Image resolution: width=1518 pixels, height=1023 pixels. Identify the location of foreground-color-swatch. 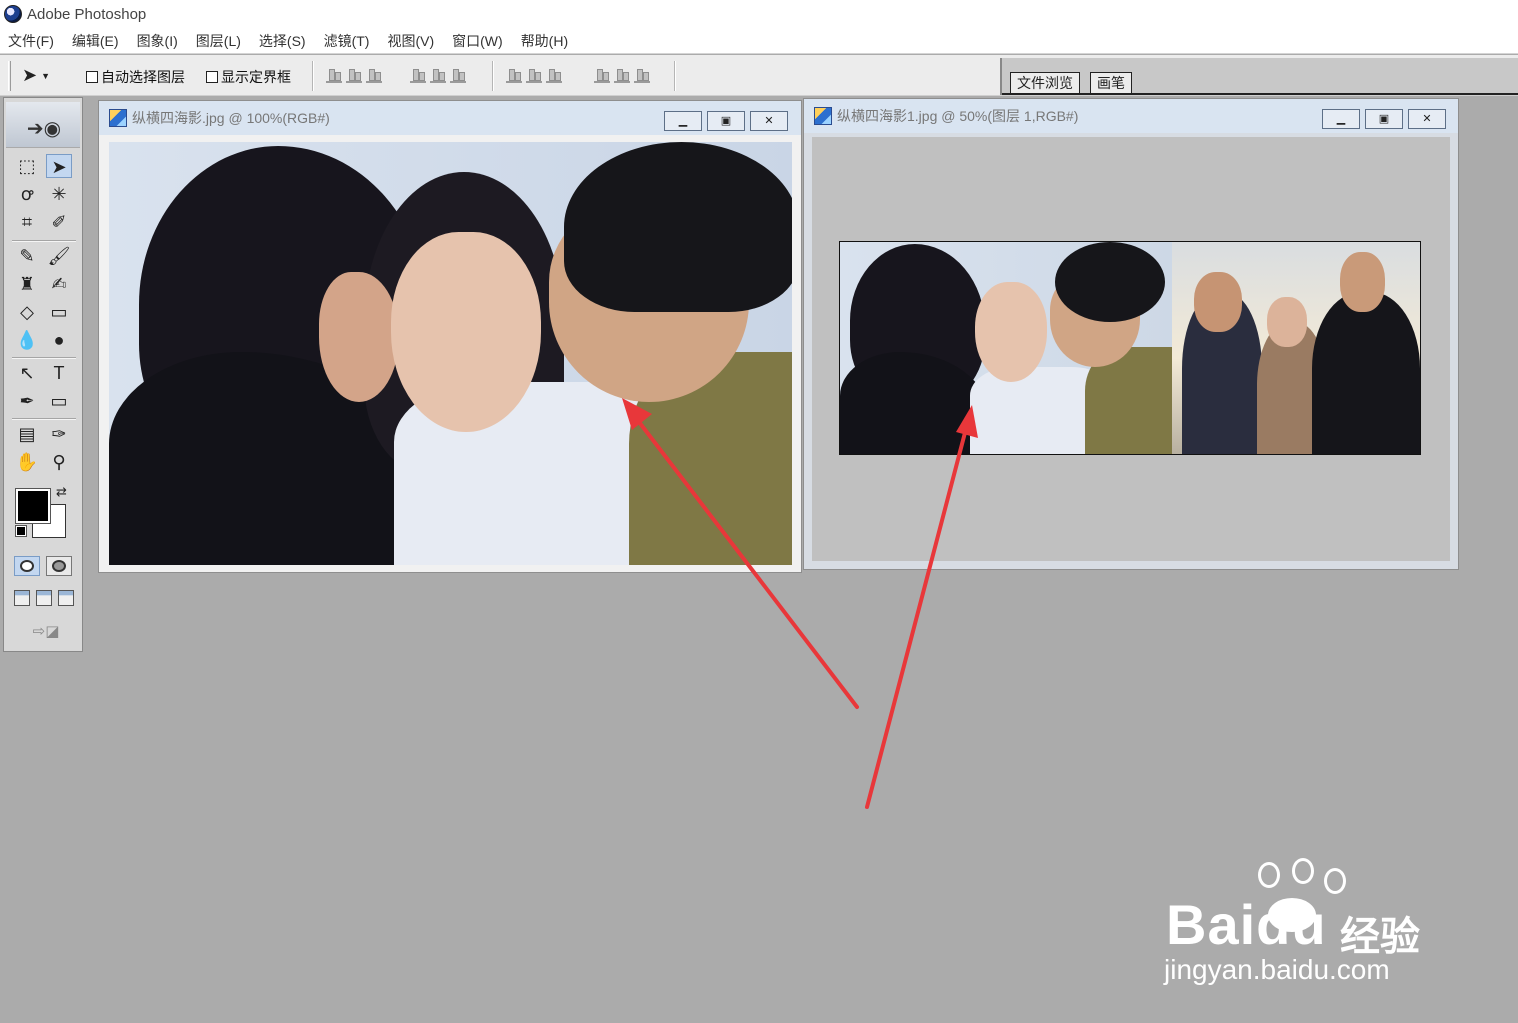
(33, 506).